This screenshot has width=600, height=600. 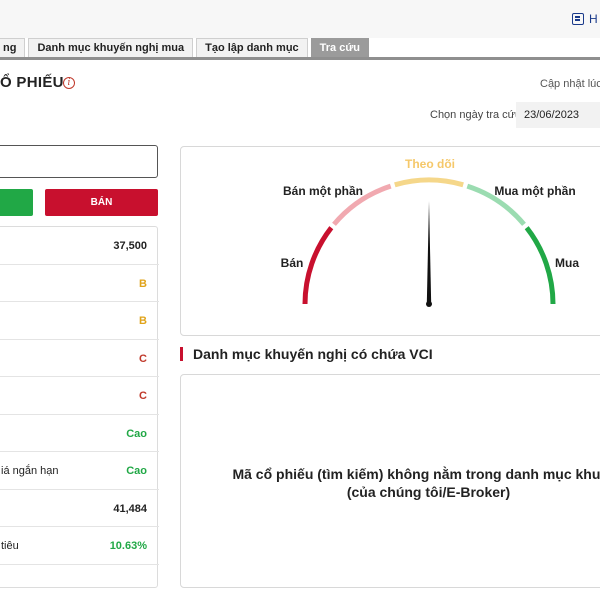 I want to click on help-link: H, so click(x=585, y=19).